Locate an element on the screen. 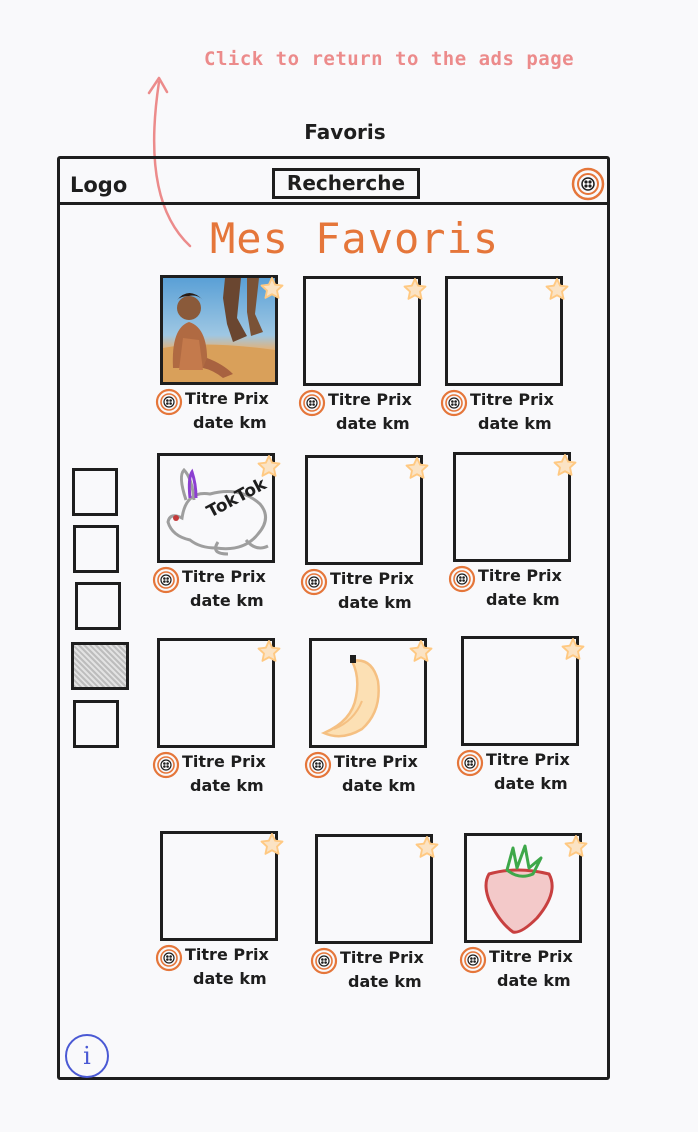  profile-avatar-icon is located at coordinates (588, 184).